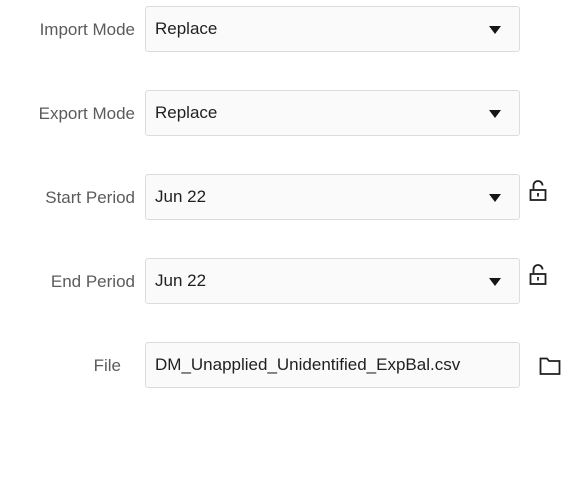  Describe the element at coordinates (87, 29) in the screenshot. I see `import-mode-label: Import Mode` at that location.